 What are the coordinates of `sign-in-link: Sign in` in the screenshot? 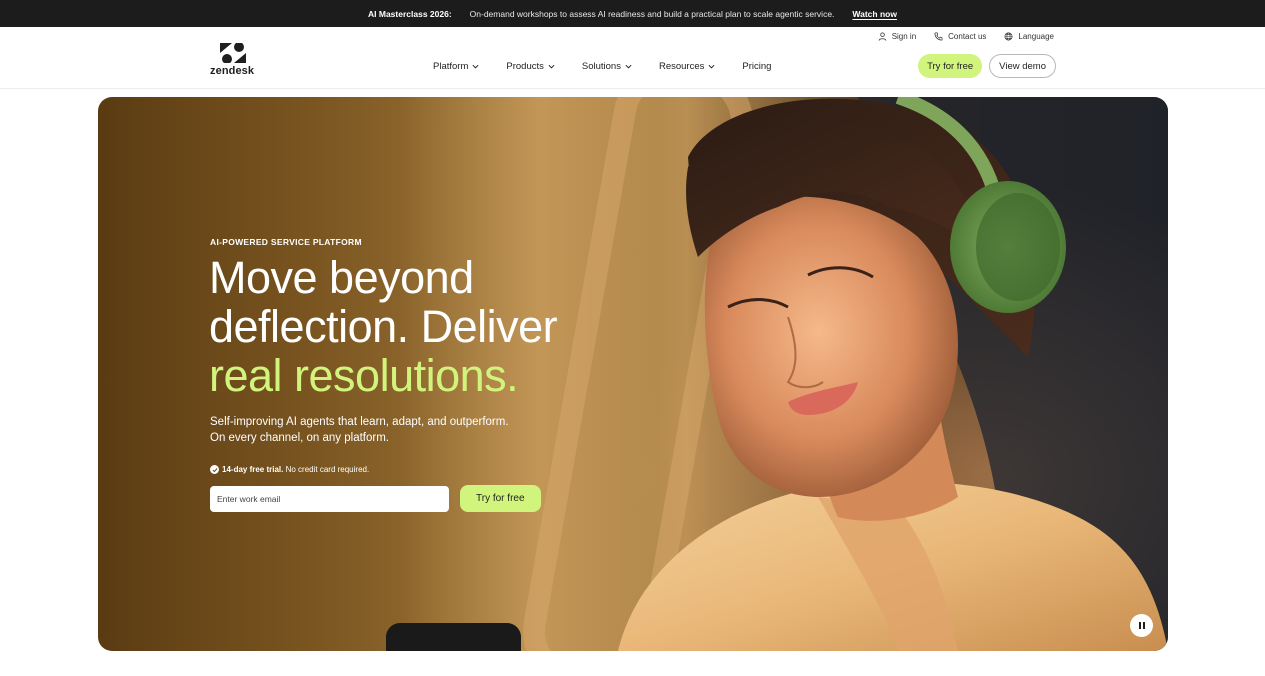 It's located at (897, 36).